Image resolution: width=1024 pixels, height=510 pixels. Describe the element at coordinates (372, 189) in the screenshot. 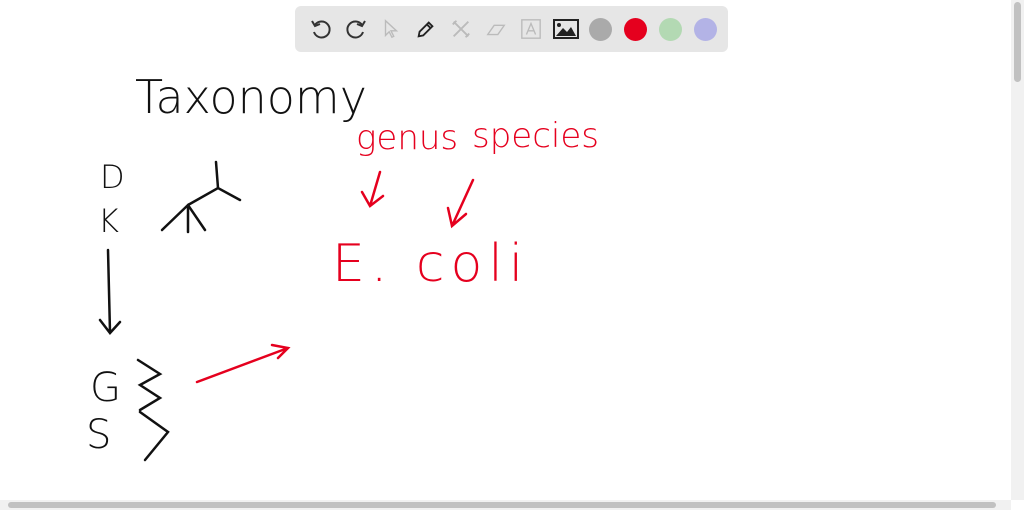

I see `arrow-genus` at that location.